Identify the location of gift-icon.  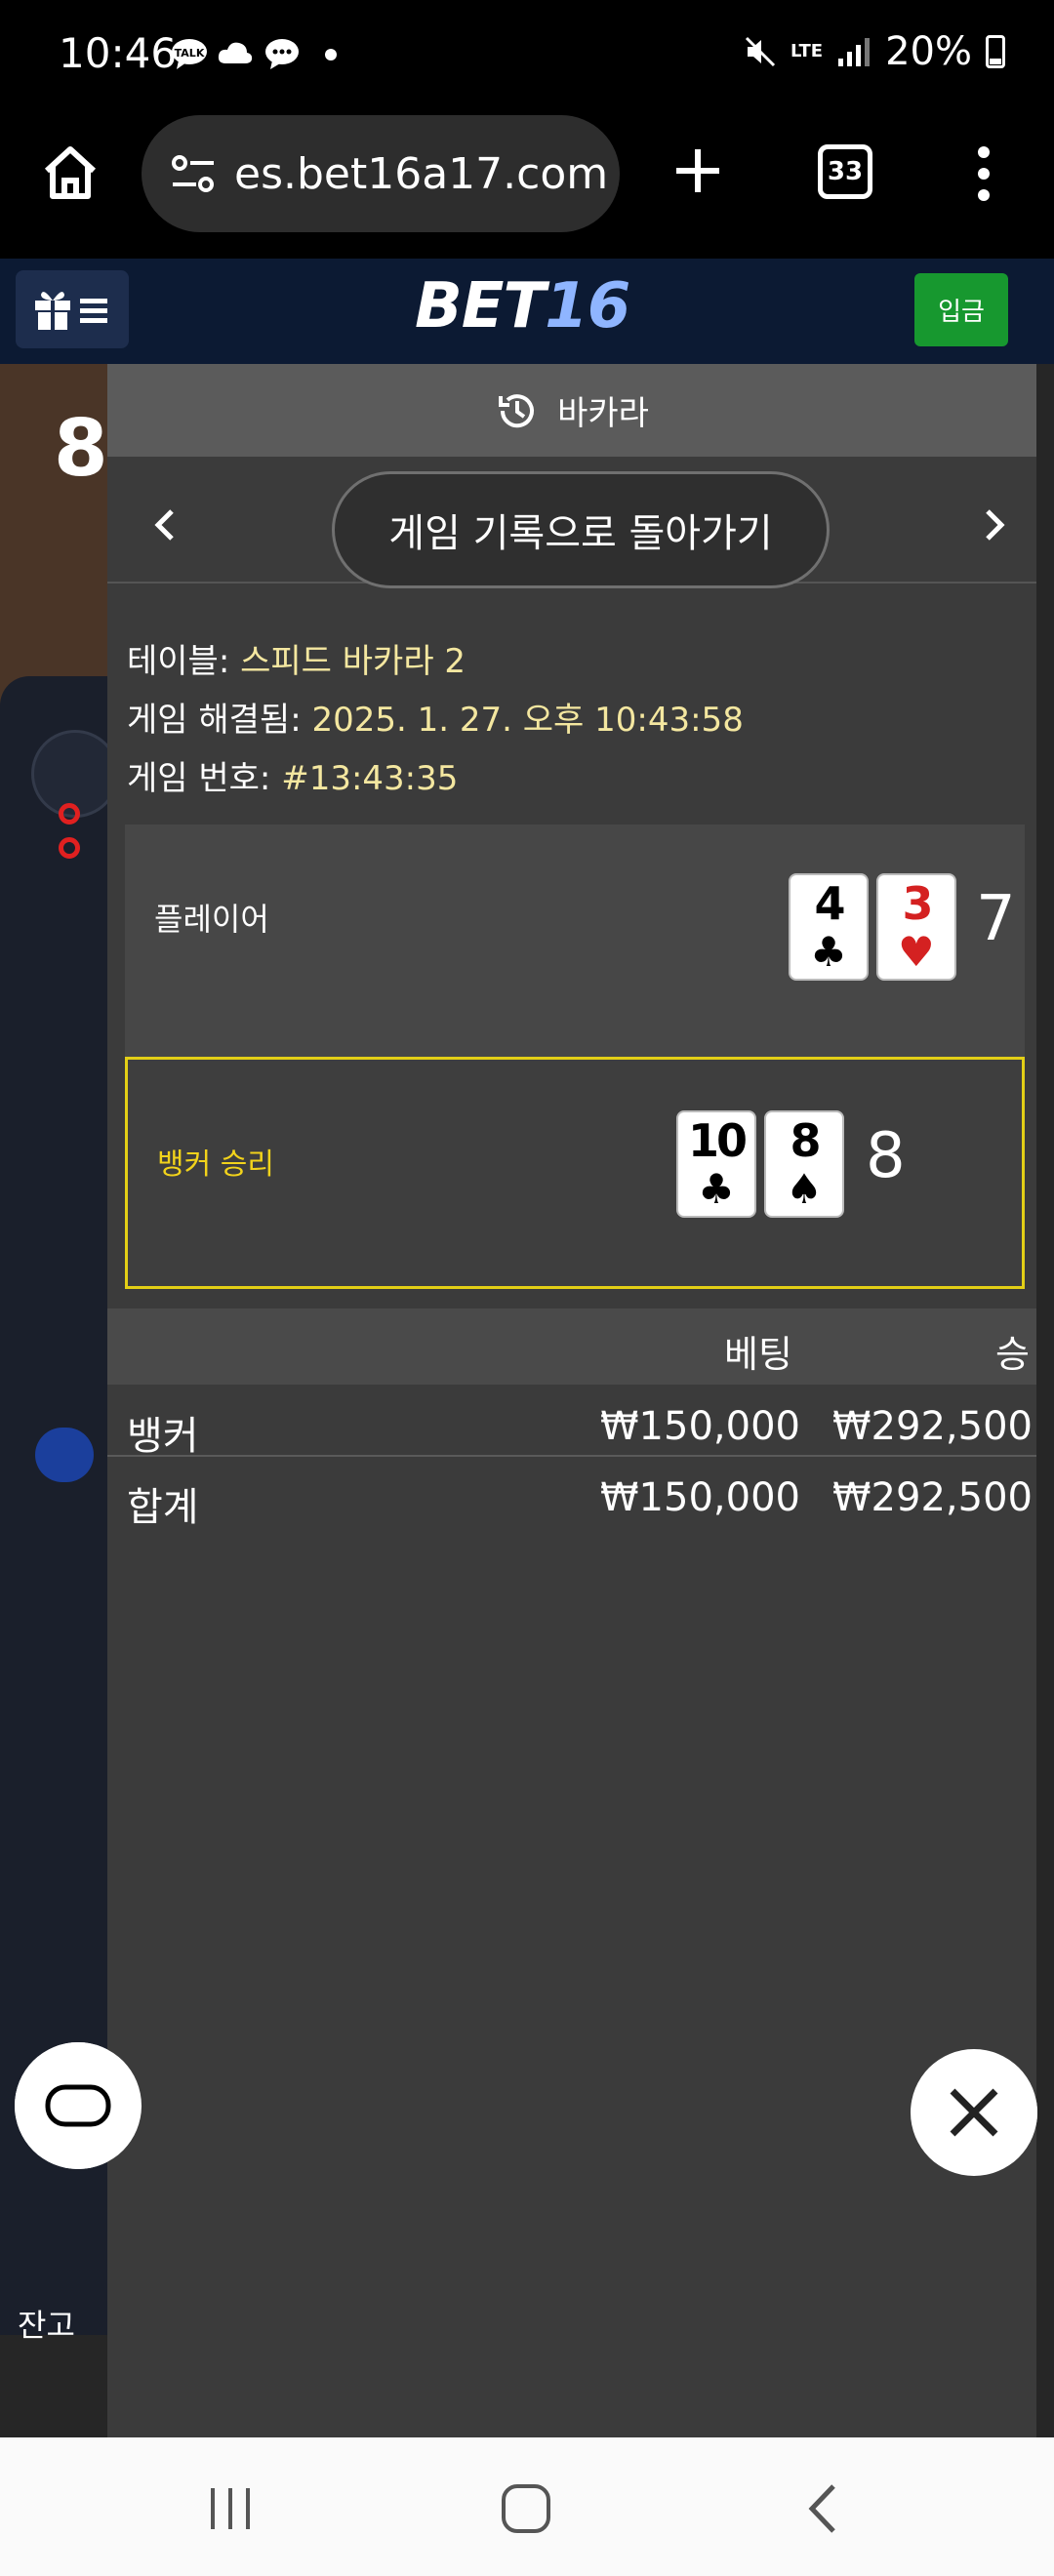
(71, 311).